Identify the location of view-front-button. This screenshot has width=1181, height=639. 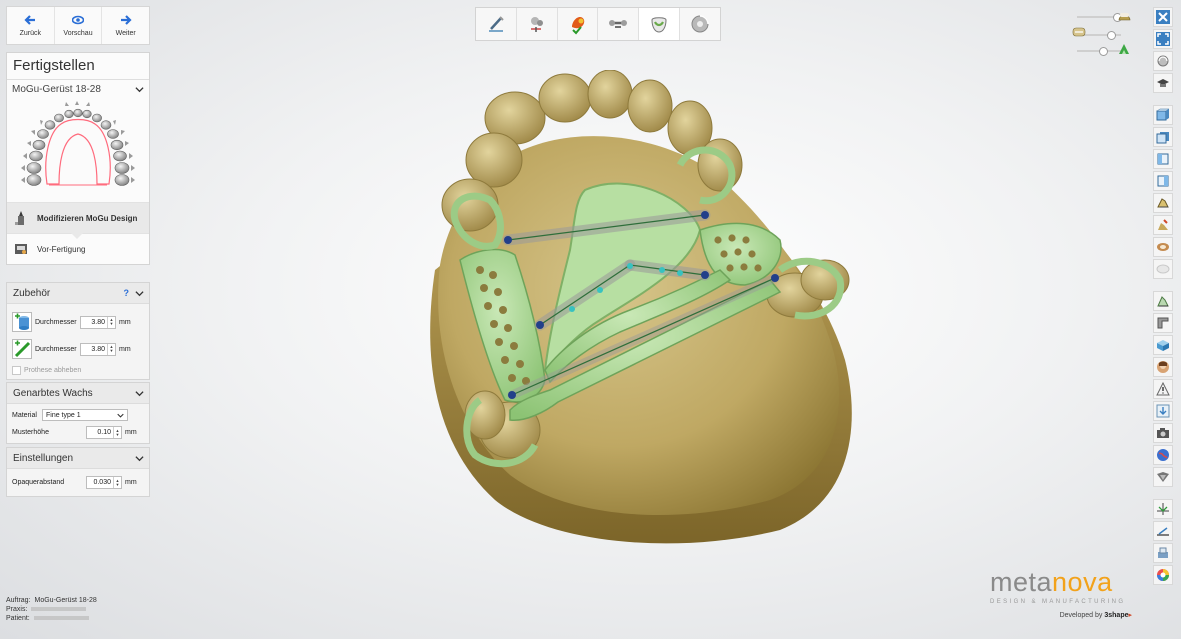
(1163, 115).